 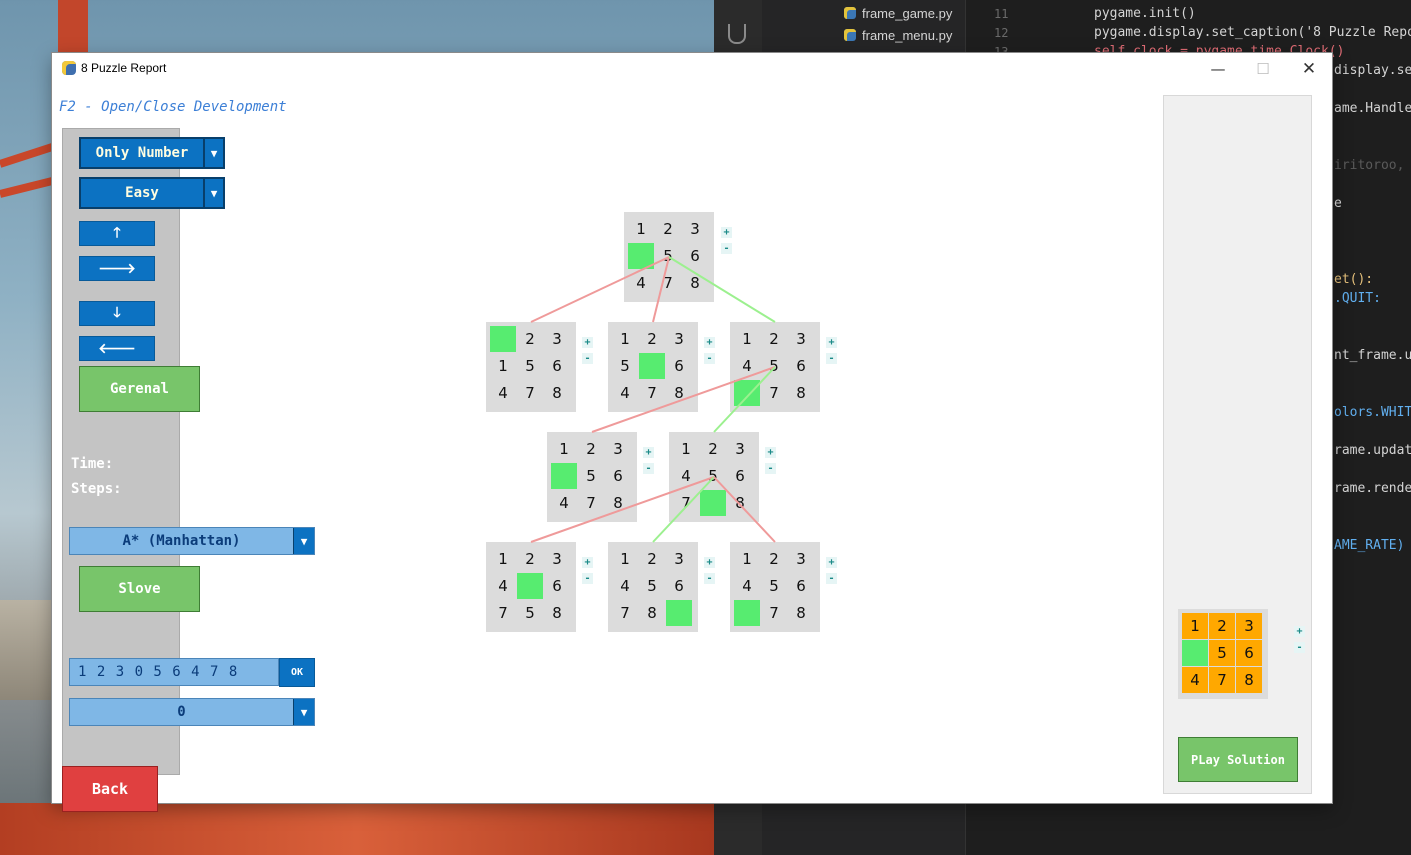 I want to click on code-line: rame.rende, so click(x=1372, y=488).